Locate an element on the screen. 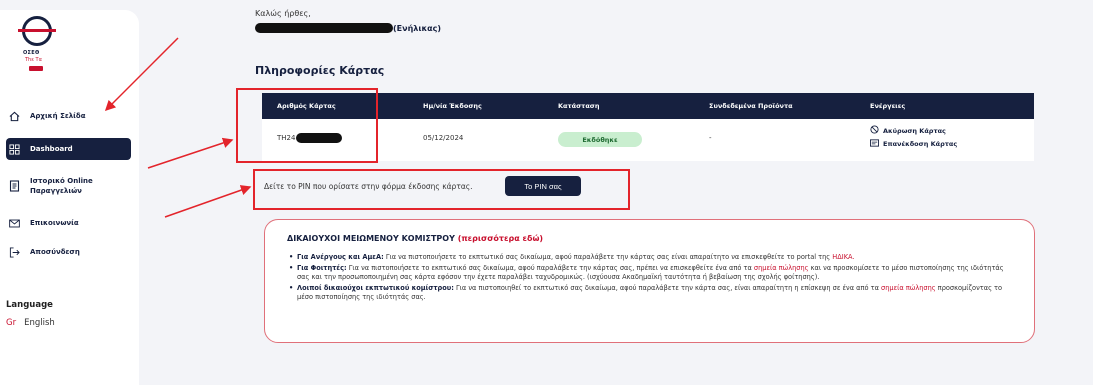 The image size is (1093, 385). language-label: Language is located at coordinates (29, 305).